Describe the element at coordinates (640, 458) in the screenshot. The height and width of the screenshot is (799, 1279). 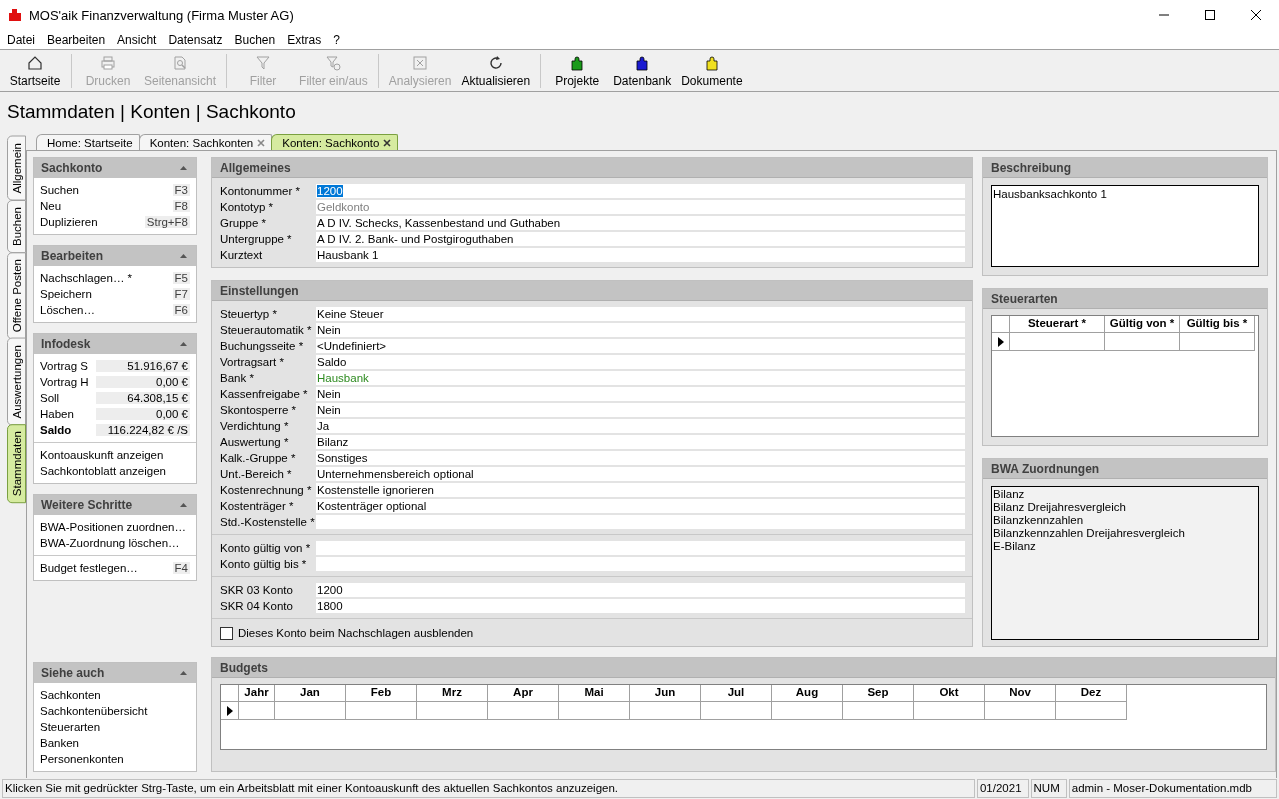
I see `input-field: Sonstiges` at that location.